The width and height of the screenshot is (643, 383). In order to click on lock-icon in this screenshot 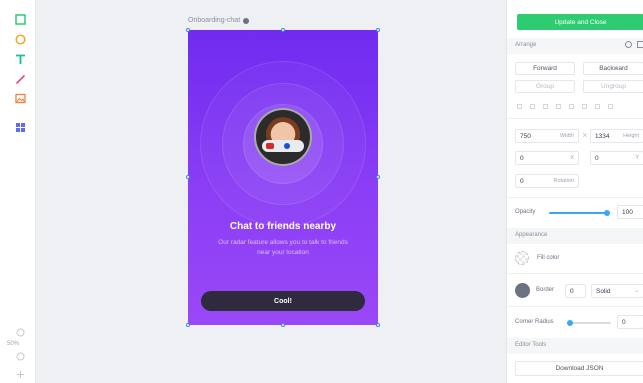, I will do `click(628, 44)`.